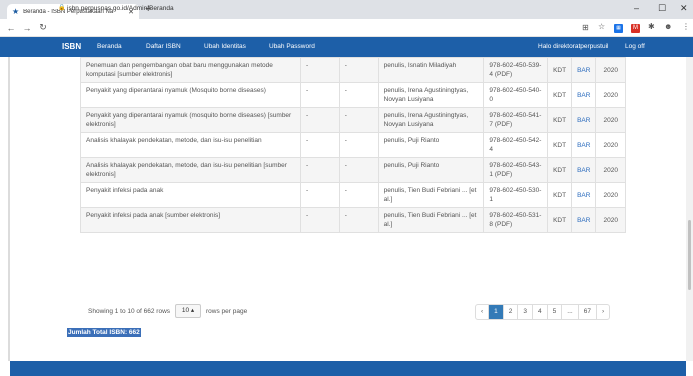 The image size is (693, 376). What do you see at coordinates (27, 28) in the screenshot?
I see `forward-icon: →` at bounding box center [27, 28].